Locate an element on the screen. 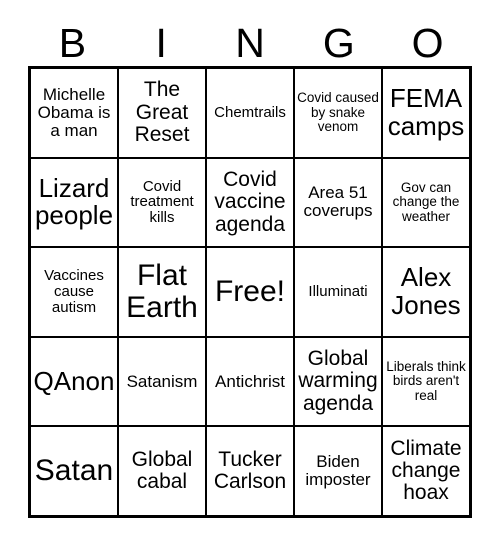 The height and width of the screenshot is (544, 501). bingo-cell-label: Flat Earth is located at coordinates (162, 291).